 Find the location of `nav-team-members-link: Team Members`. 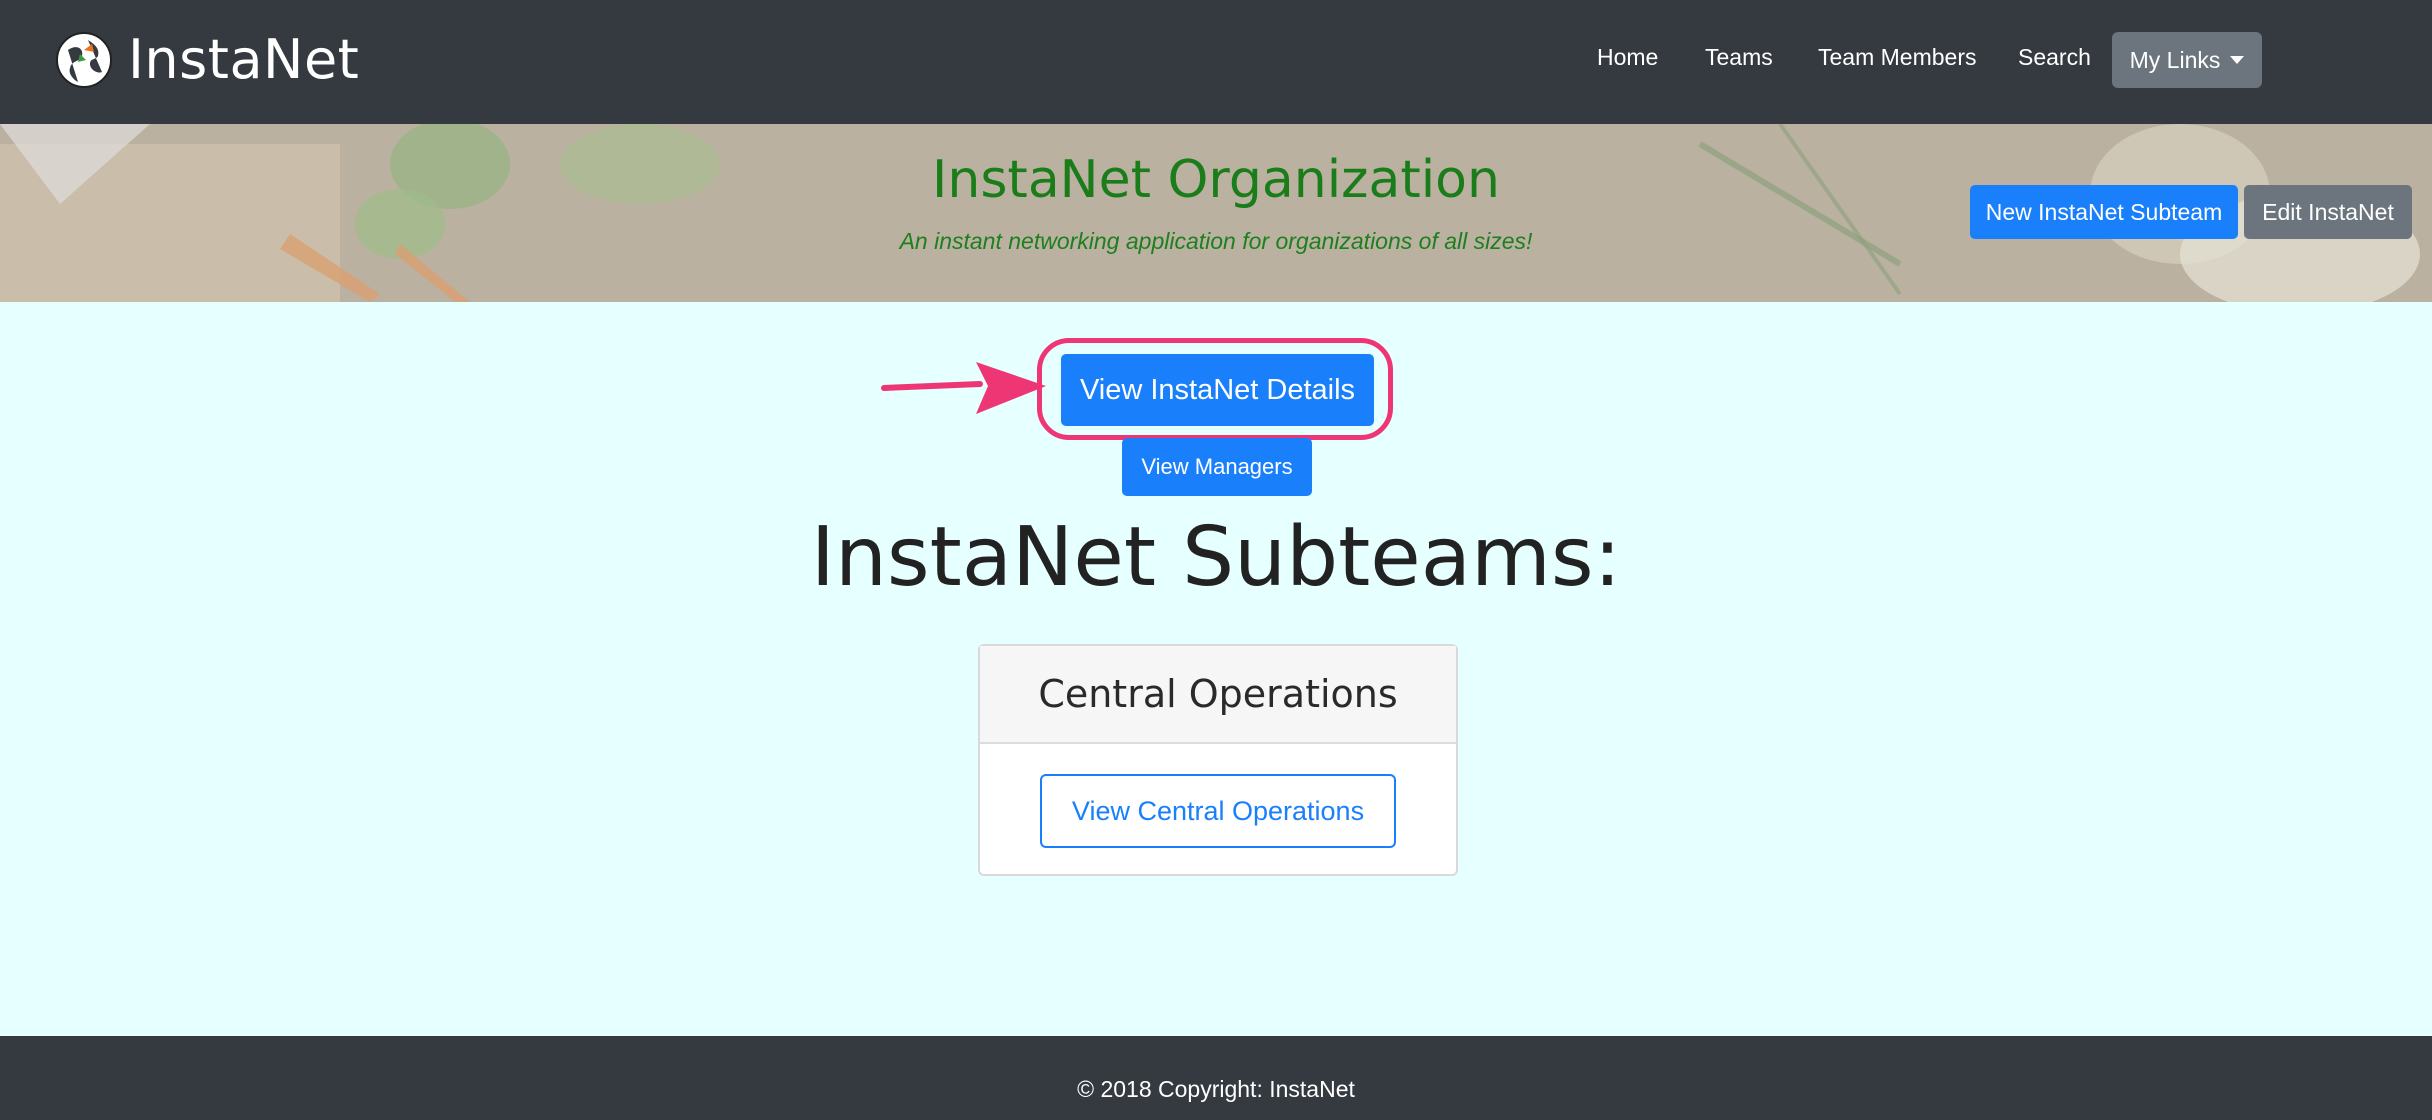

nav-team-members-link: Team Members is located at coordinates (1897, 57).